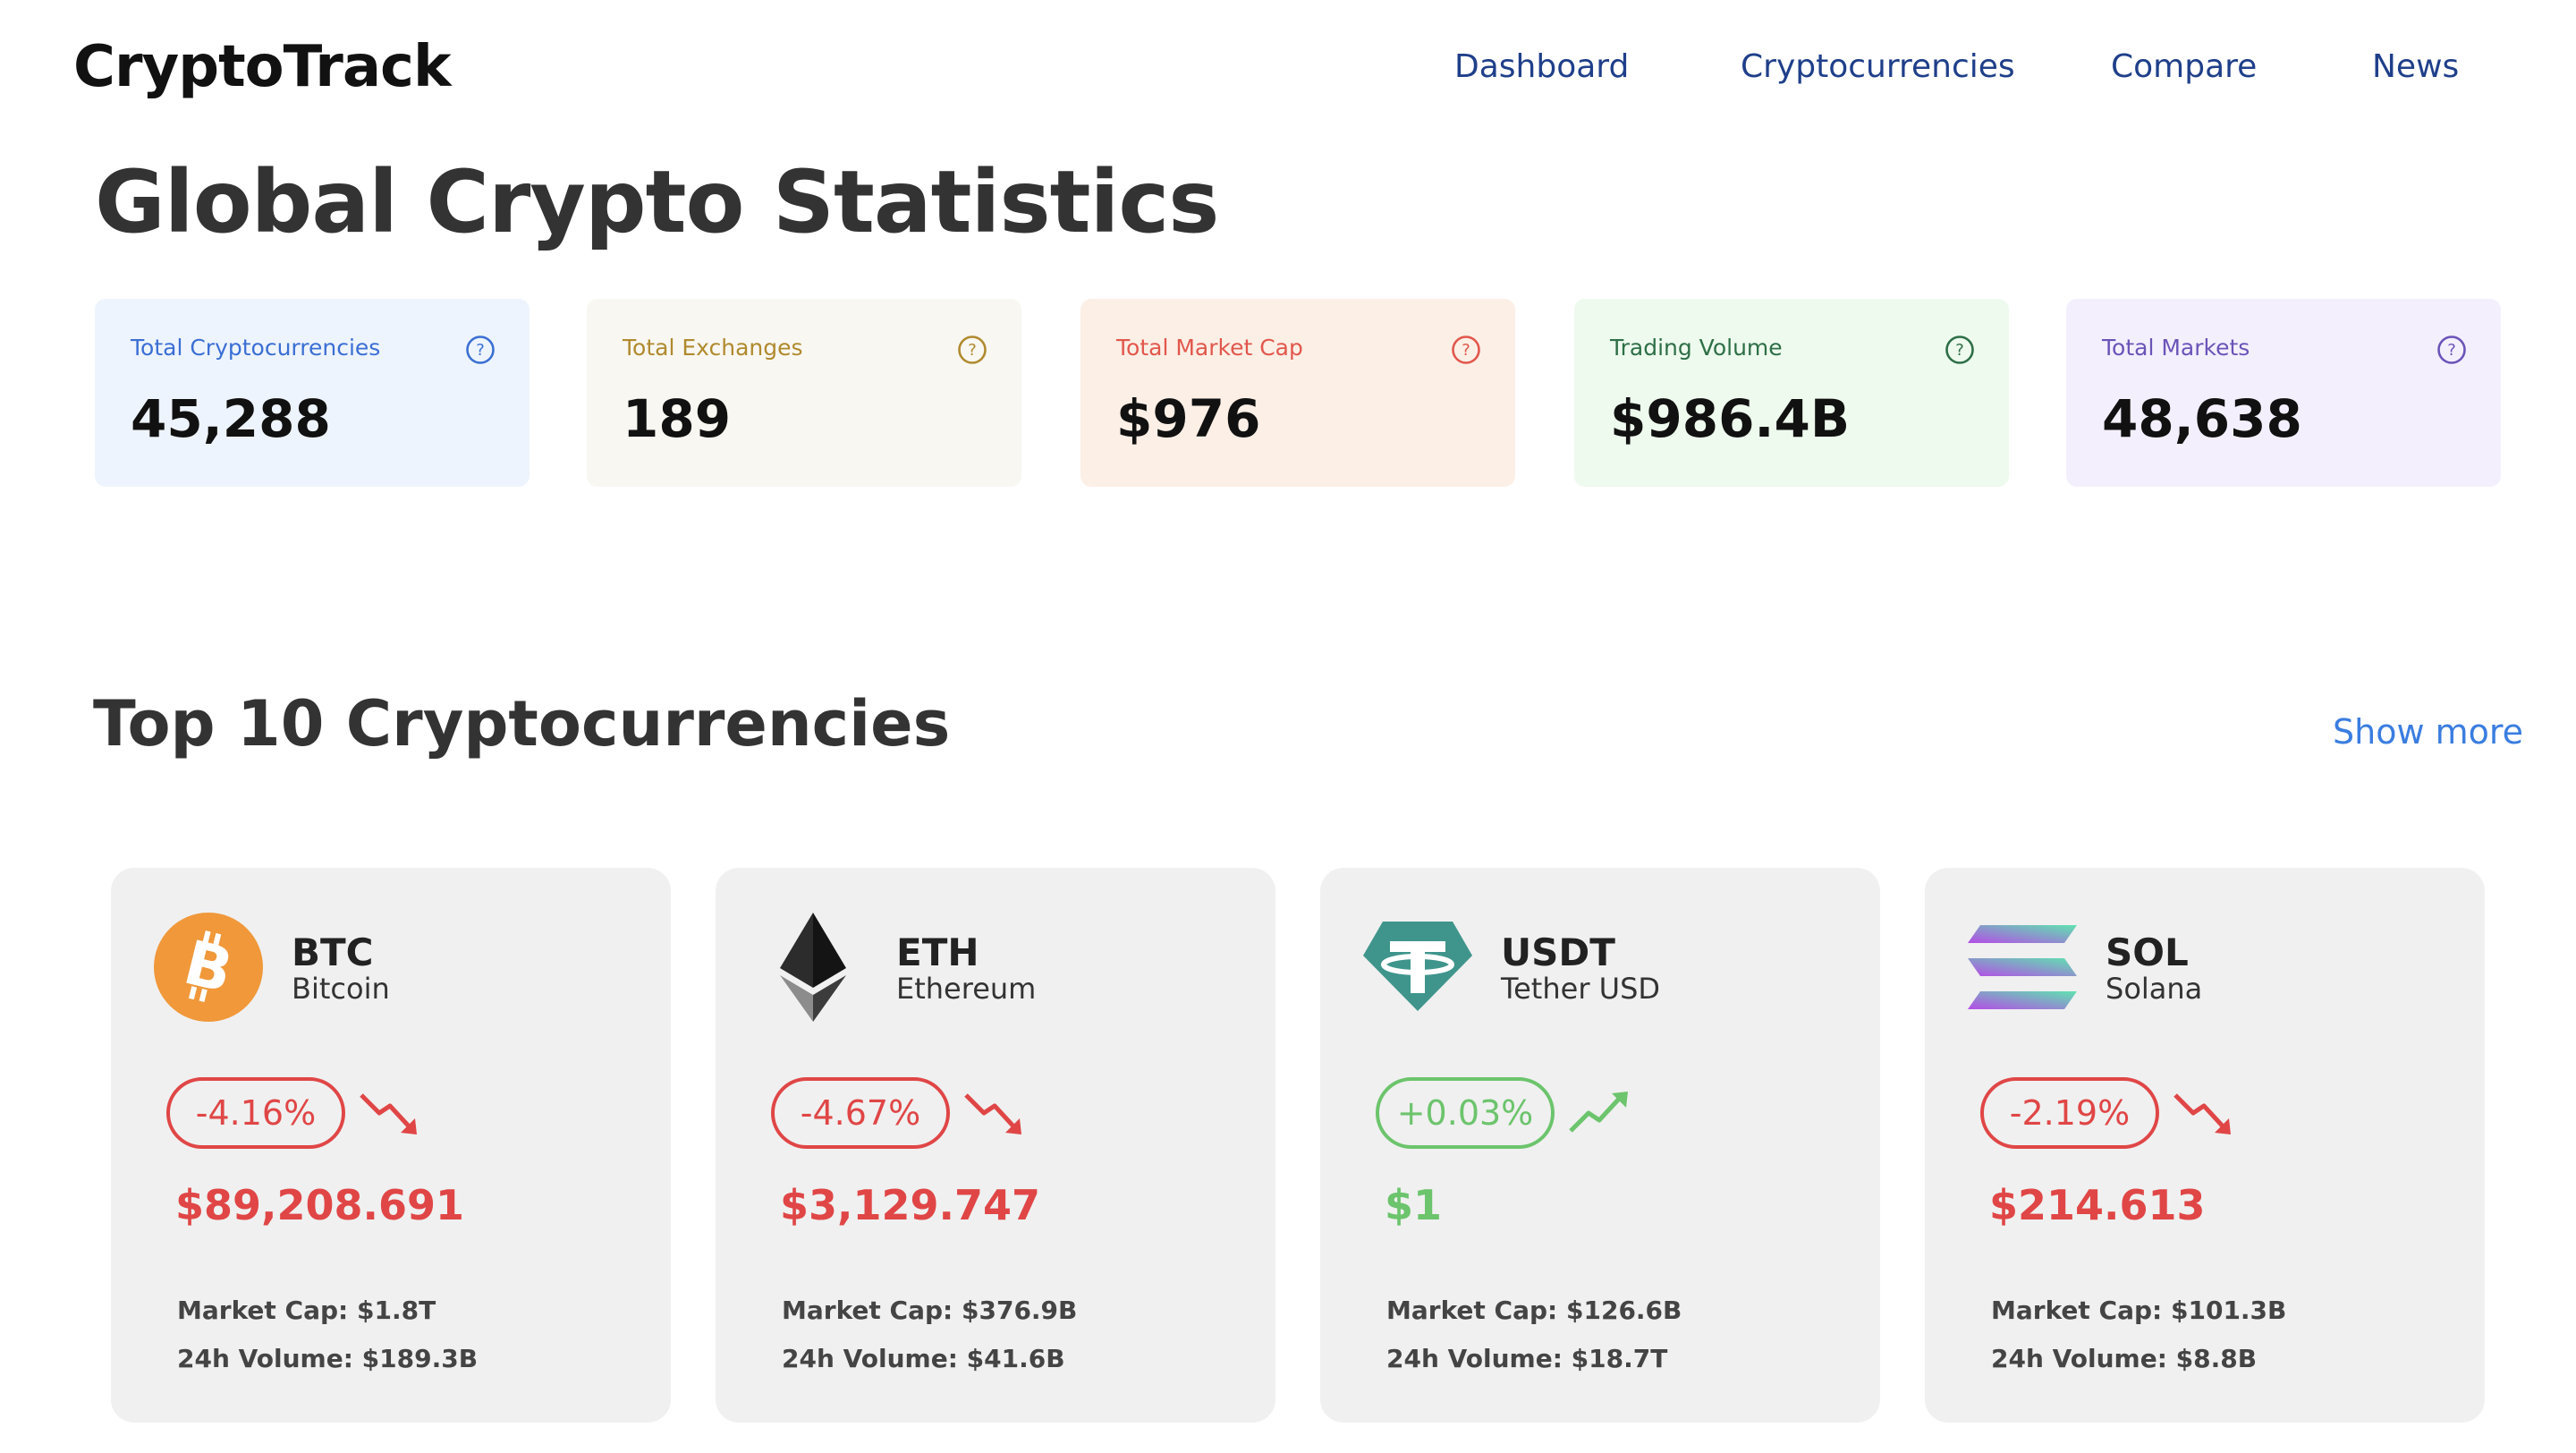 The image size is (2576, 1453). What do you see at coordinates (2022, 967) in the screenshot?
I see `solana-logo-icon` at bounding box center [2022, 967].